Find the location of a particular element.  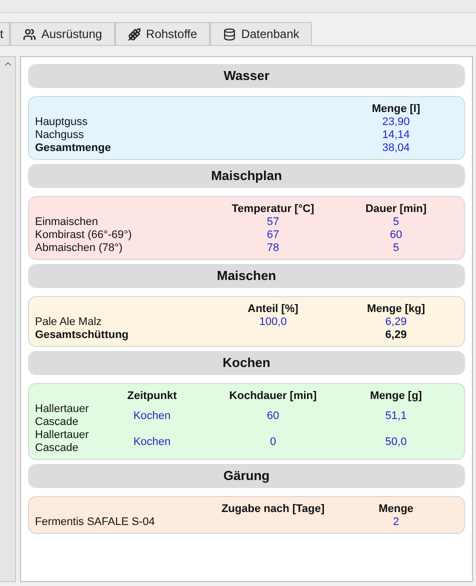

section-header: Gärung is located at coordinates (246, 476).